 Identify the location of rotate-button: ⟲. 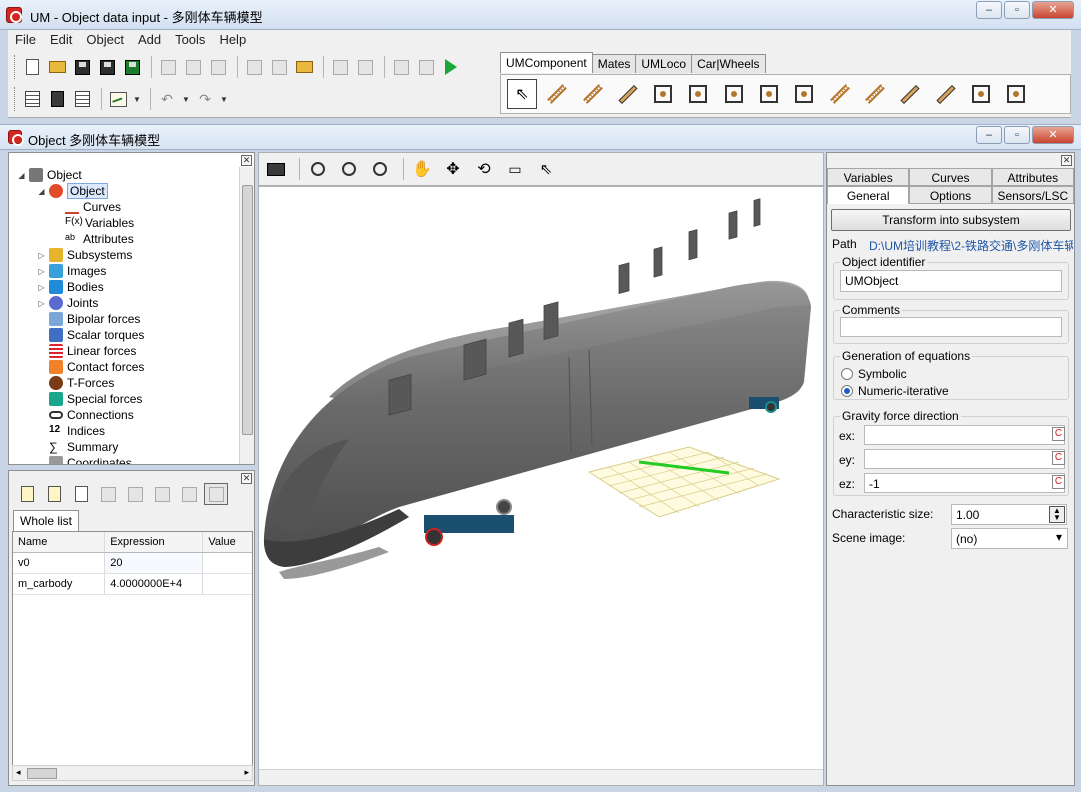
(484, 169).